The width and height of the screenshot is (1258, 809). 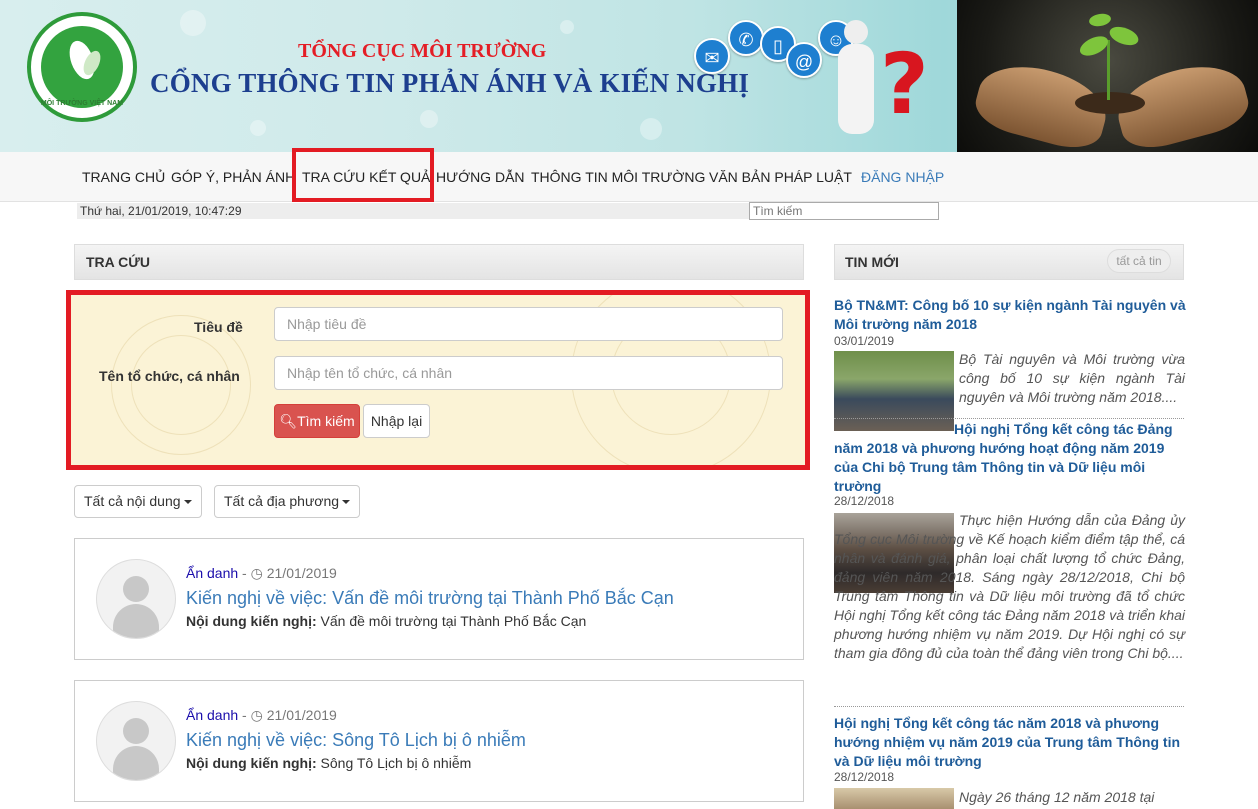 What do you see at coordinates (712, 56) in the screenshot?
I see `email-icon: ✉` at bounding box center [712, 56].